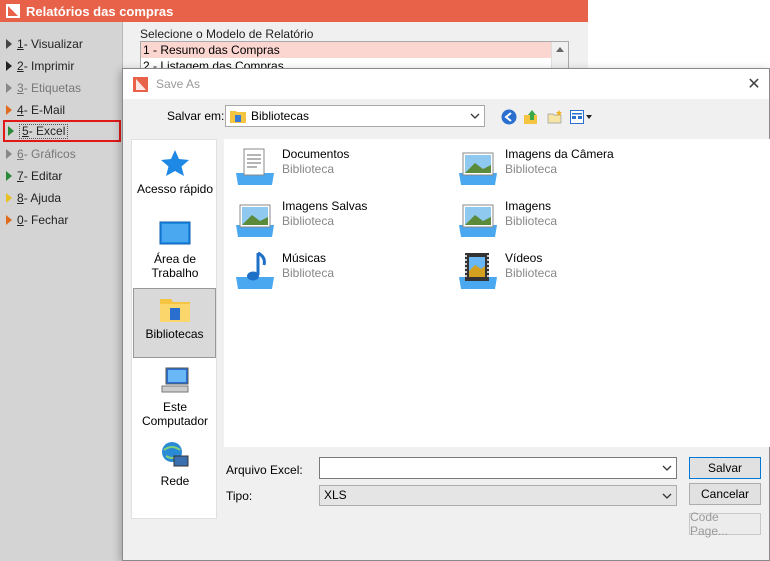  Describe the element at coordinates (175, 398) in the screenshot. I see `place-este-computador: Este Computador` at that location.